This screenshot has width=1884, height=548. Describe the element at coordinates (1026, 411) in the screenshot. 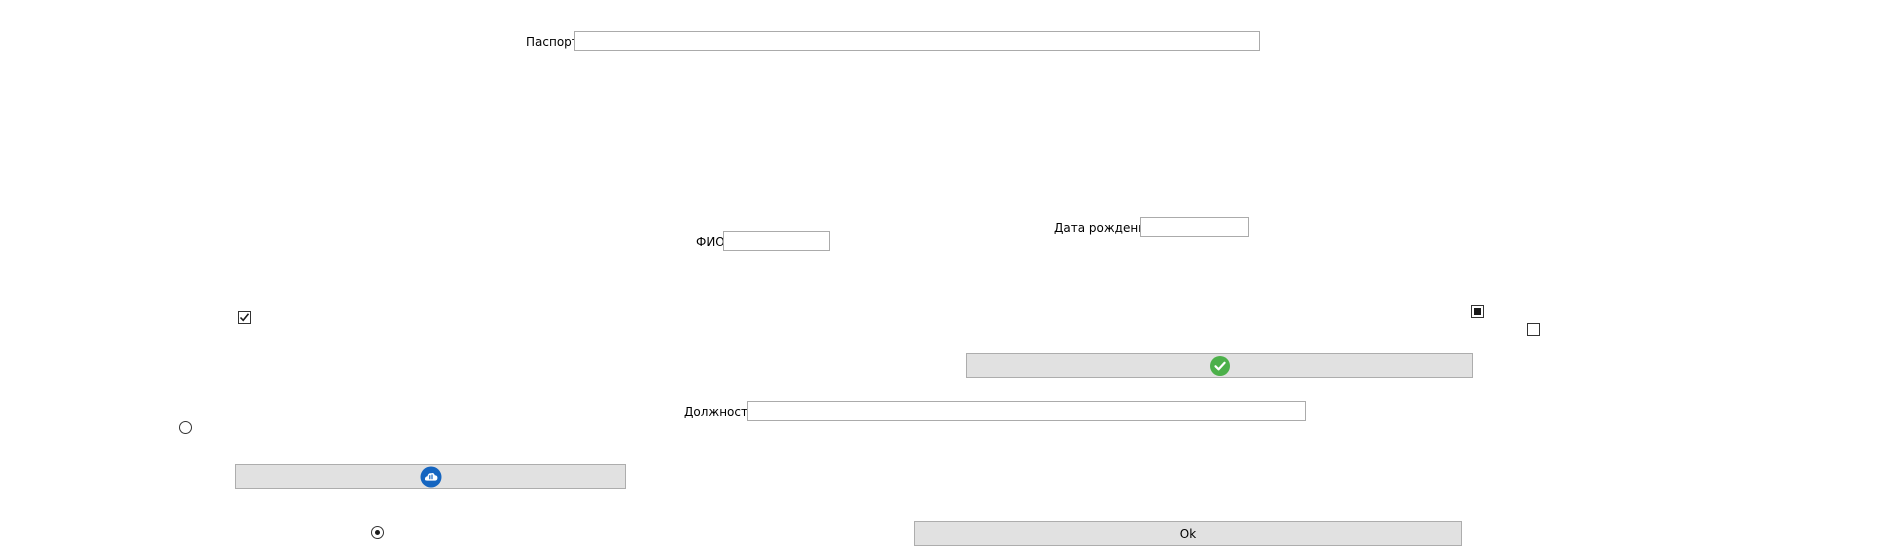

I see `position-input` at that location.